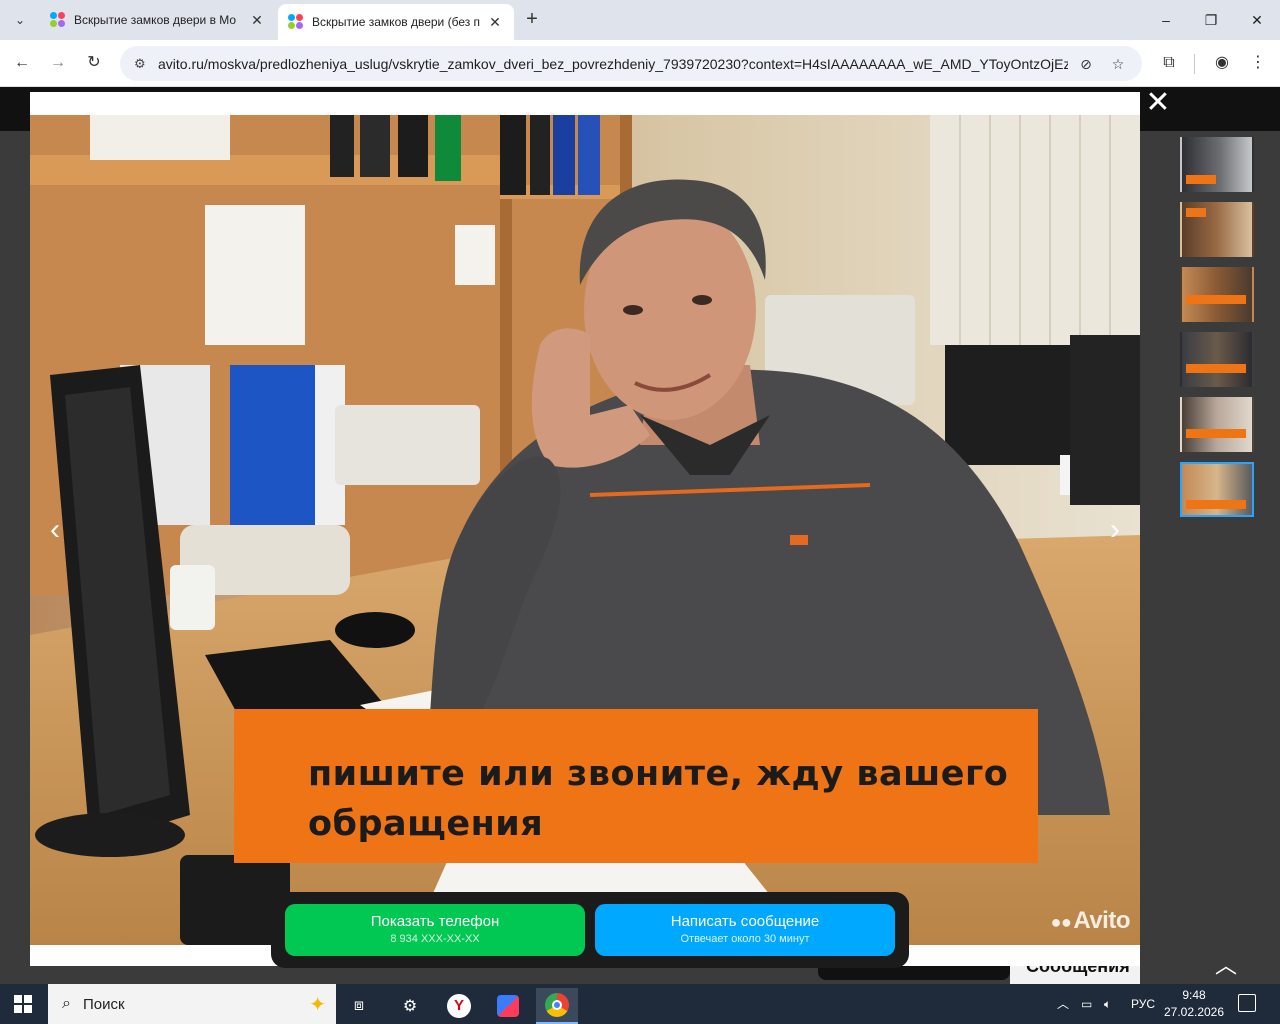 The height and width of the screenshot is (1024, 1280). Describe the element at coordinates (1211, 20) in the screenshot. I see `restore-button: ❐` at that location.